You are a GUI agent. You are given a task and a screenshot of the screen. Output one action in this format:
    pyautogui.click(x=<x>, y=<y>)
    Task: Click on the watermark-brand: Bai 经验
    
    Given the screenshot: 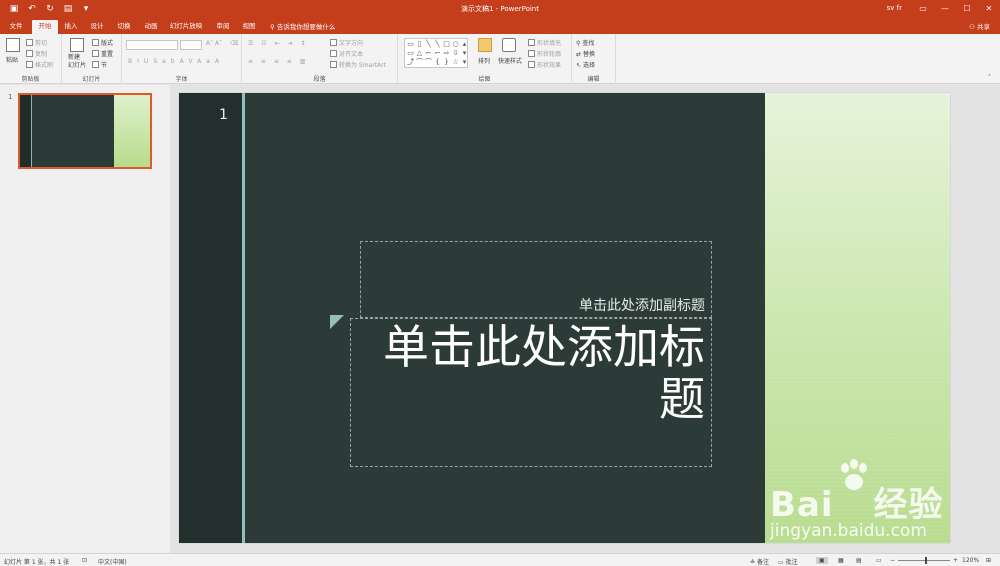 What is the action you would take?
    pyautogui.click(x=857, y=505)
    